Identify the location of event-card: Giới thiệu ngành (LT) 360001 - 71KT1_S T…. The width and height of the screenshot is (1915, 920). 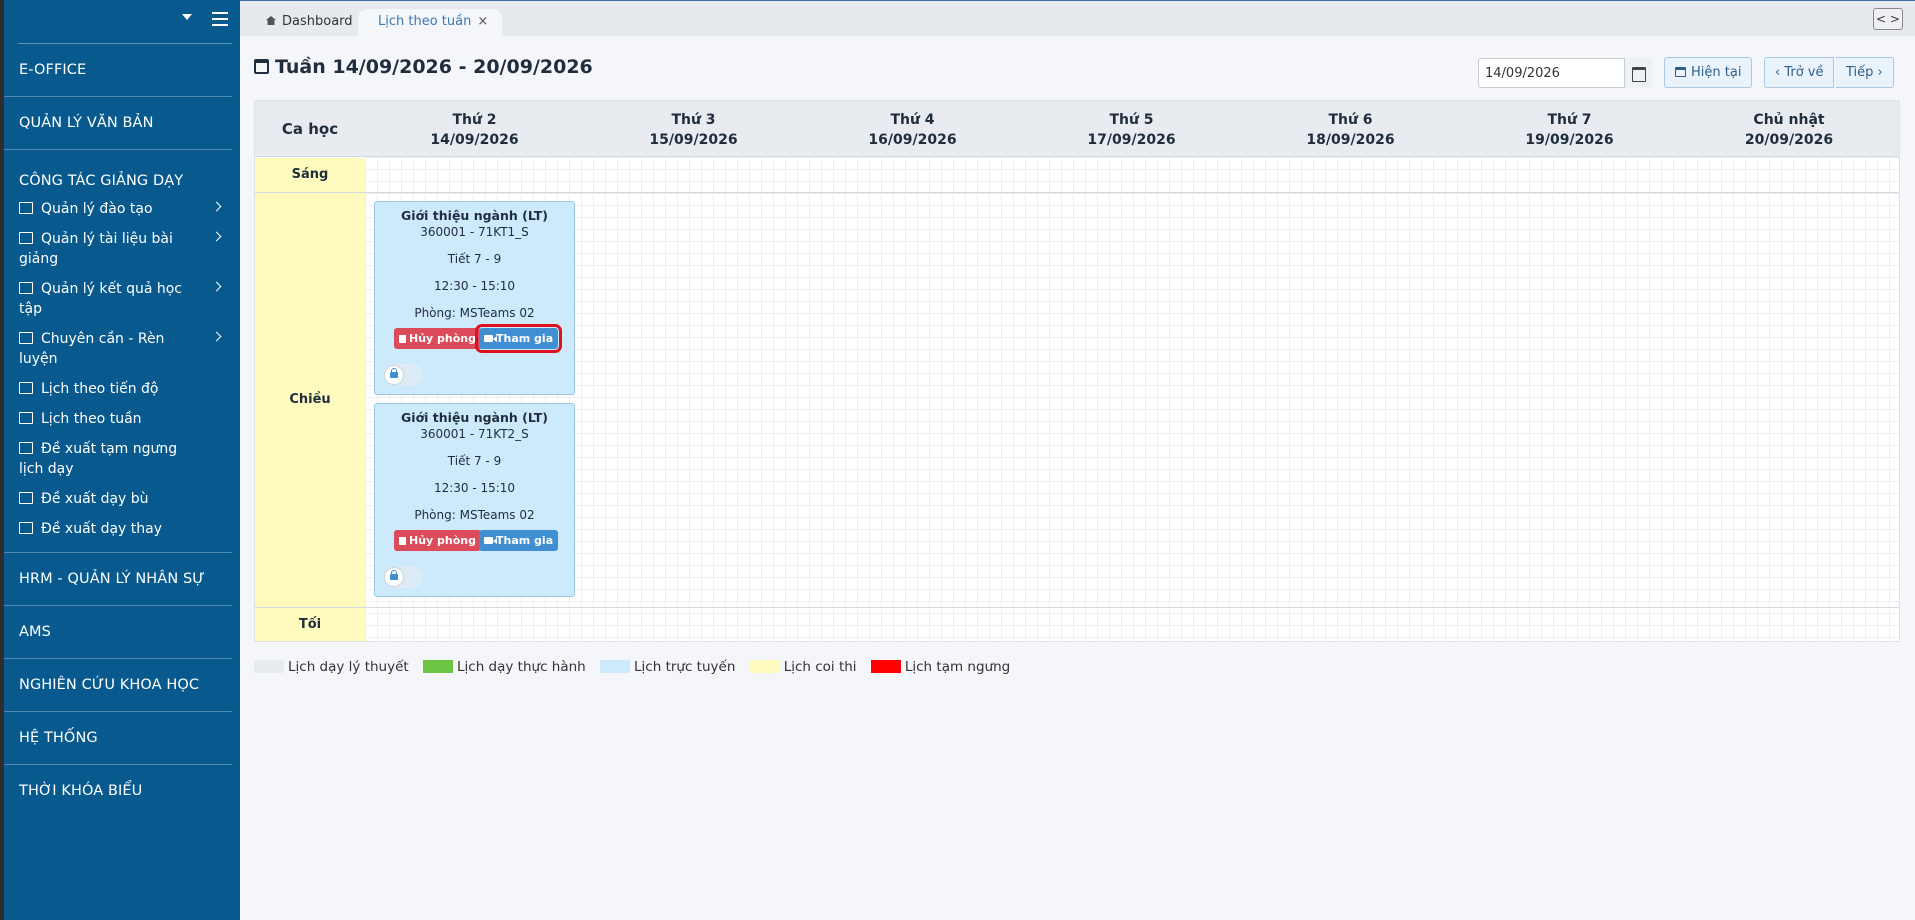
(474, 298).